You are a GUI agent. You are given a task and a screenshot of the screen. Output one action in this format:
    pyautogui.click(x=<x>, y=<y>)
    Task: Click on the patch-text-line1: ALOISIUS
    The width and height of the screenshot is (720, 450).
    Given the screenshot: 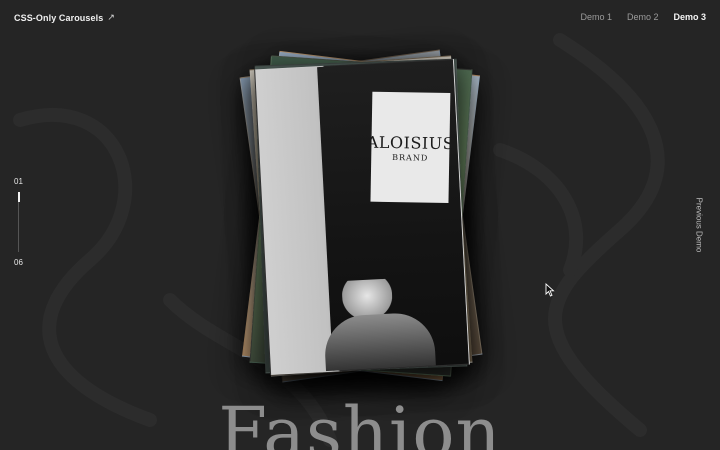 What is the action you would take?
    pyautogui.click(x=410, y=142)
    